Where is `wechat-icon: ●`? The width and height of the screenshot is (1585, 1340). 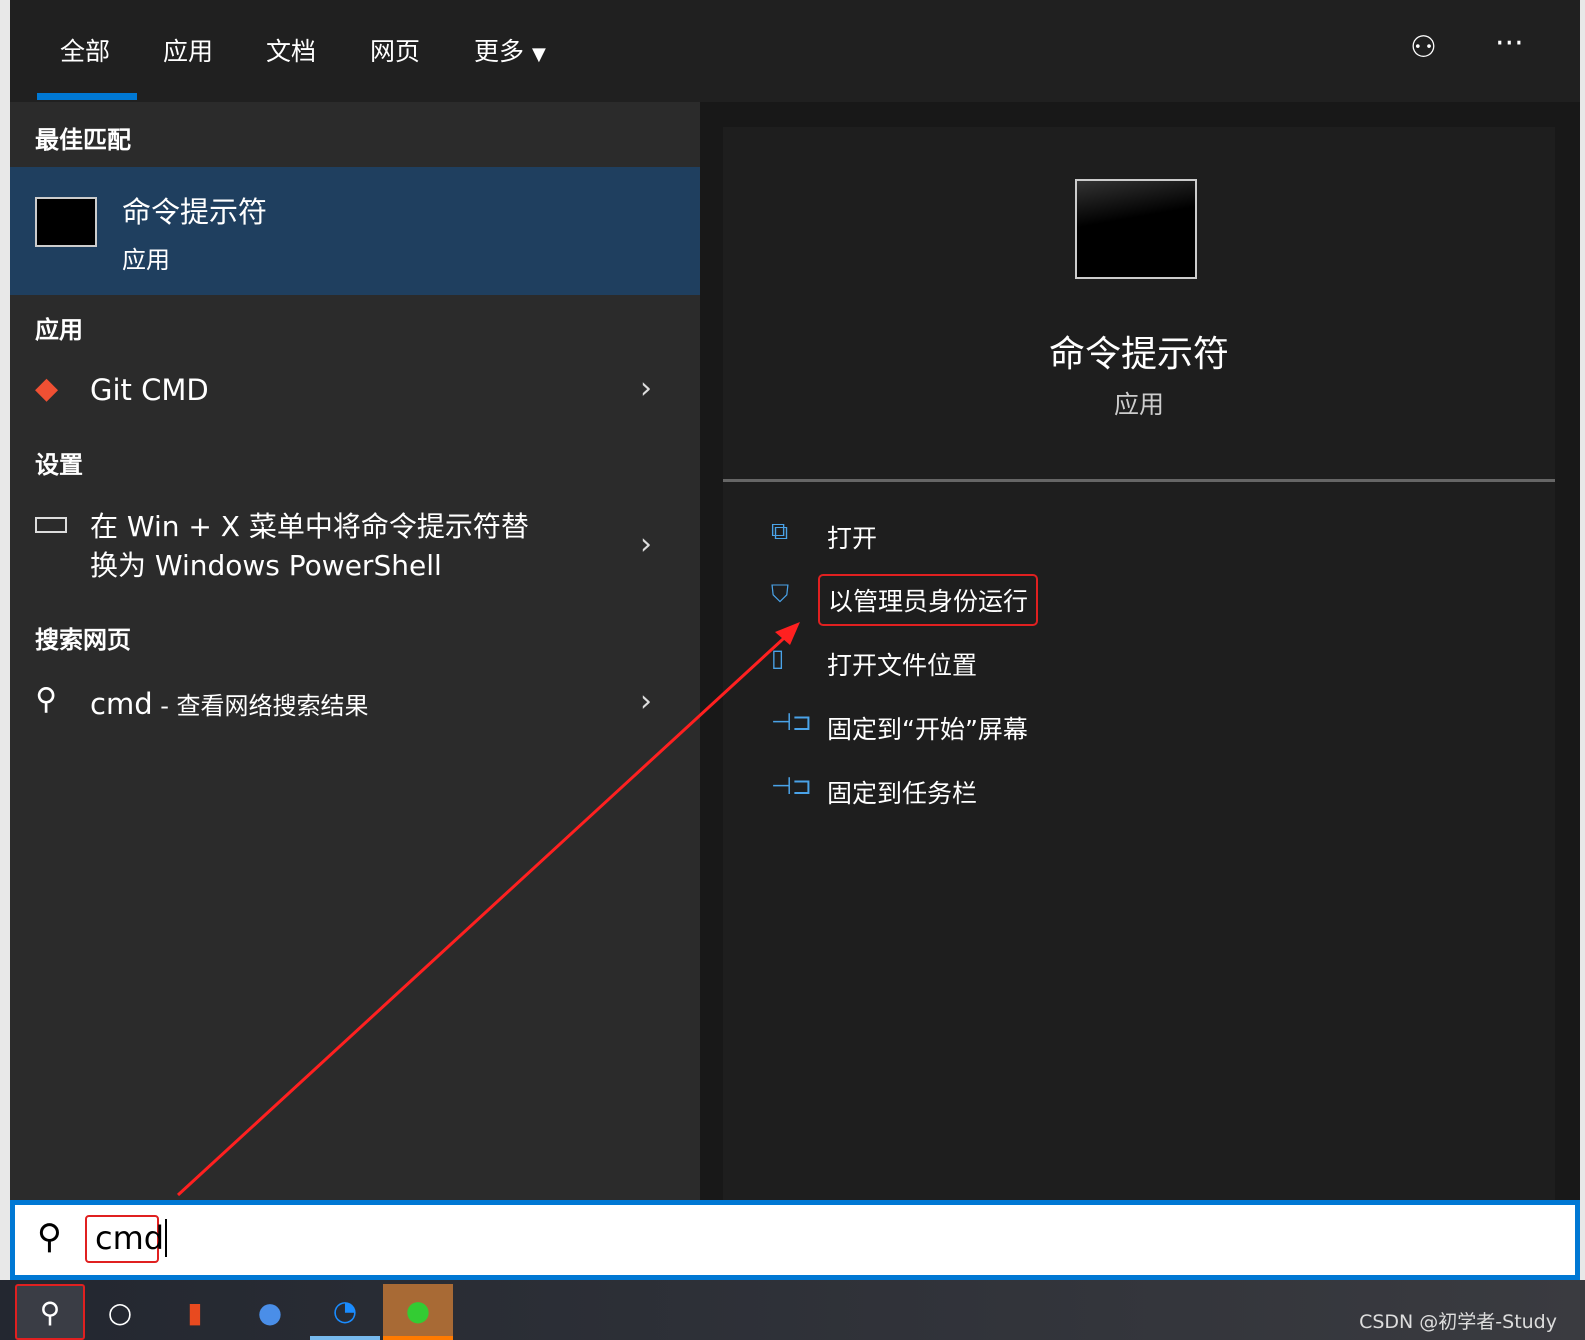
wechat-icon: ● is located at coordinates (418, 1312).